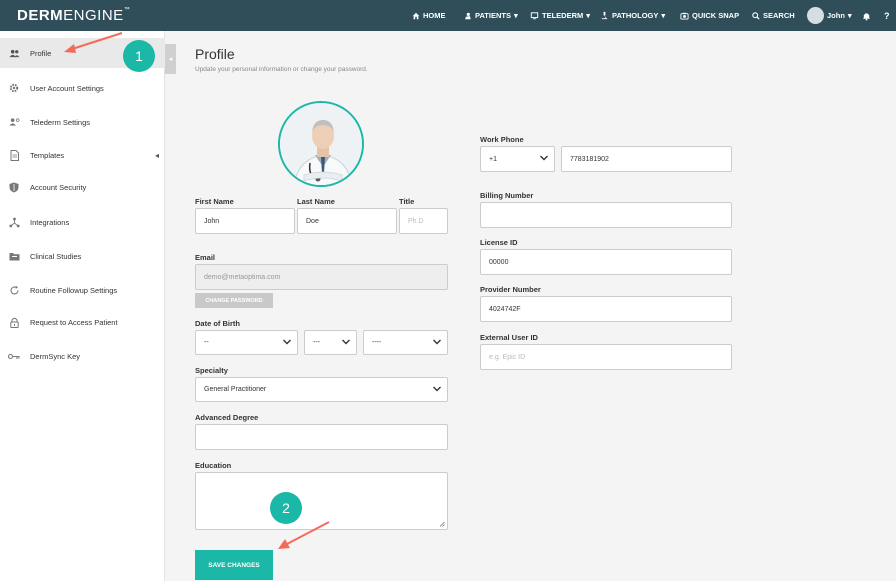 This screenshot has width=896, height=581. What do you see at coordinates (316, 201) in the screenshot?
I see `last-name-label: Last Name` at bounding box center [316, 201].